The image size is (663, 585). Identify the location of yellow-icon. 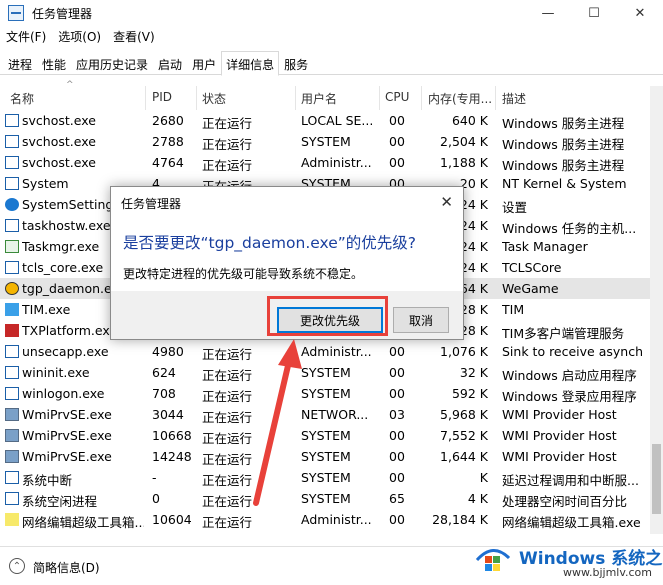
(12, 519).